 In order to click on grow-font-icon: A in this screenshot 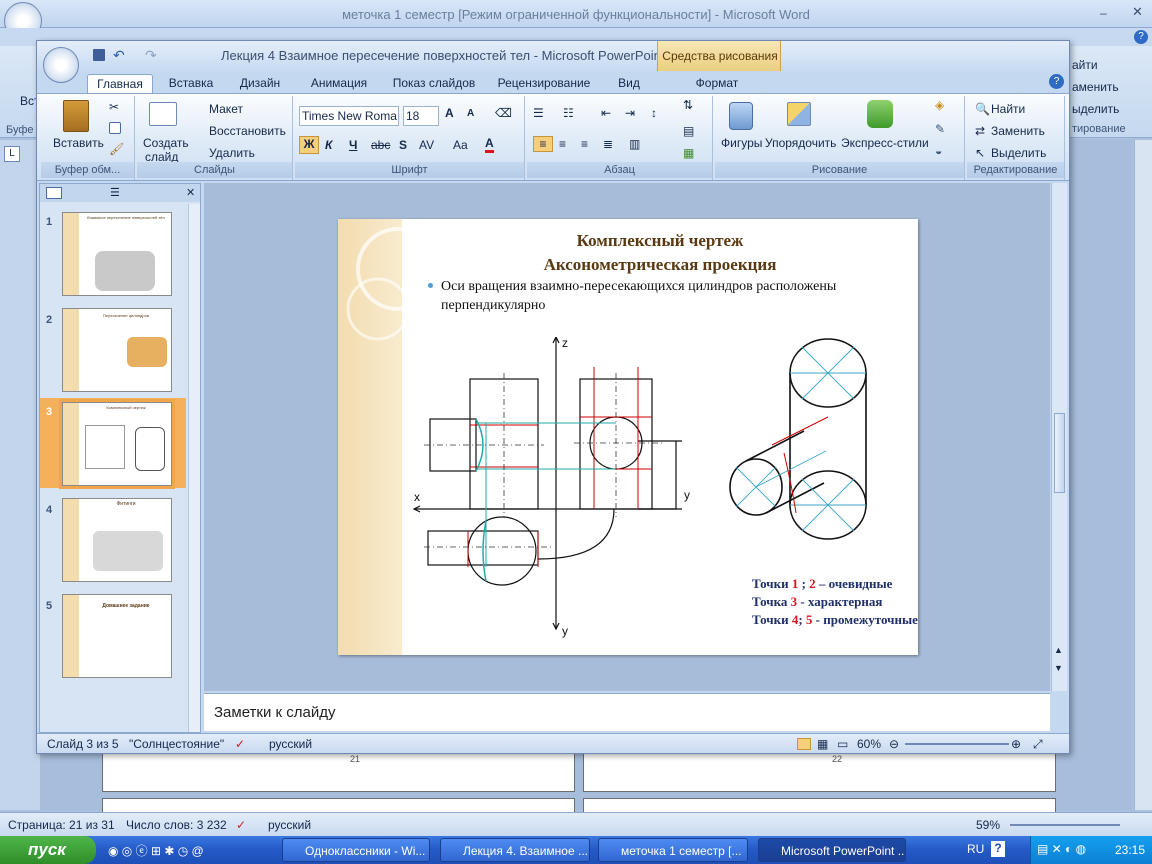, I will do `click(449, 113)`.